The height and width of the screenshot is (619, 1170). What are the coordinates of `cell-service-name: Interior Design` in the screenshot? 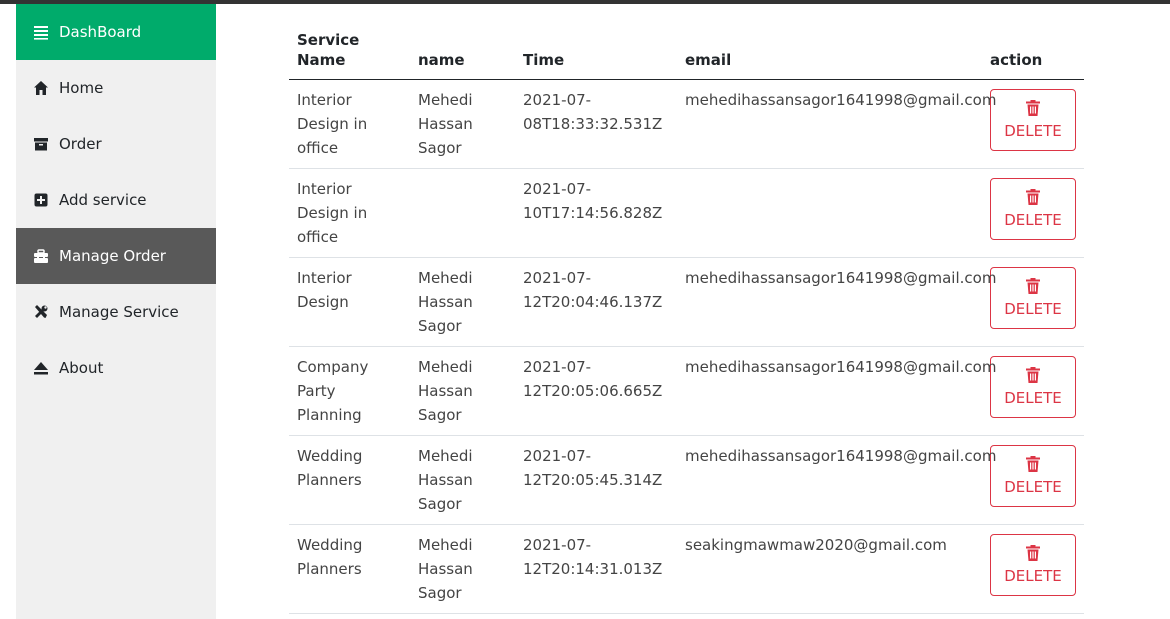 It's located at (349, 302).